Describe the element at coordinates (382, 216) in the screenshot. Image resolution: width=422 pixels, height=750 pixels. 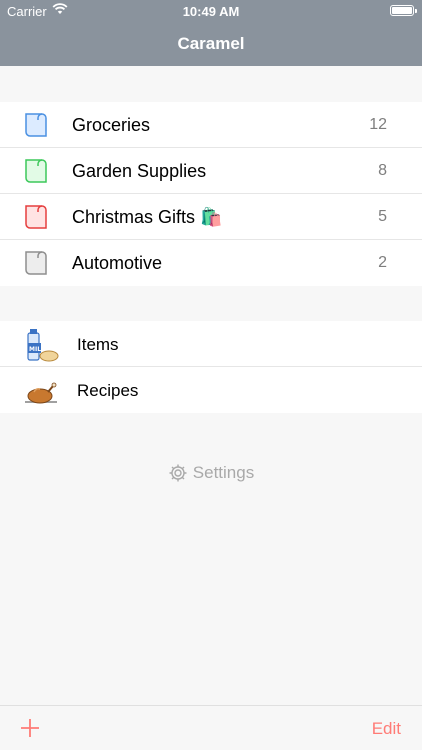
I see `list-count: 5` at that location.